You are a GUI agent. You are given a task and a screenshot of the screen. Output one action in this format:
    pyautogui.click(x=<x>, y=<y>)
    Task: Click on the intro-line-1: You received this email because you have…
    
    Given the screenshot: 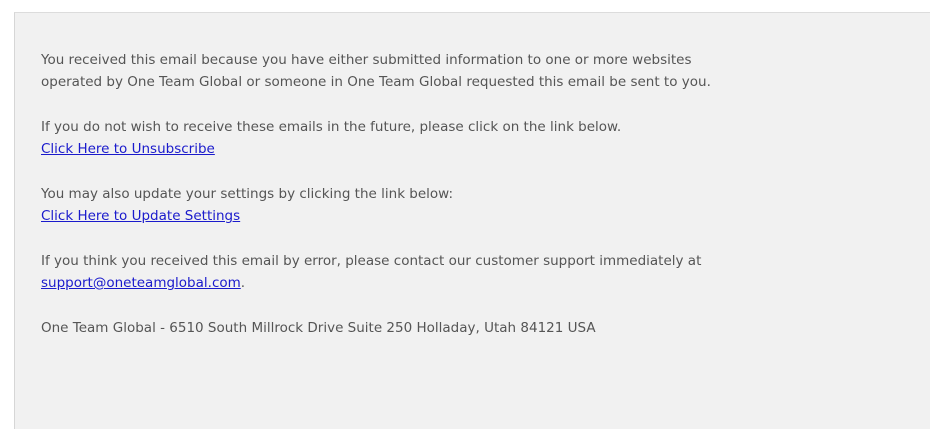 What is the action you would take?
    pyautogui.click(x=366, y=60)
    